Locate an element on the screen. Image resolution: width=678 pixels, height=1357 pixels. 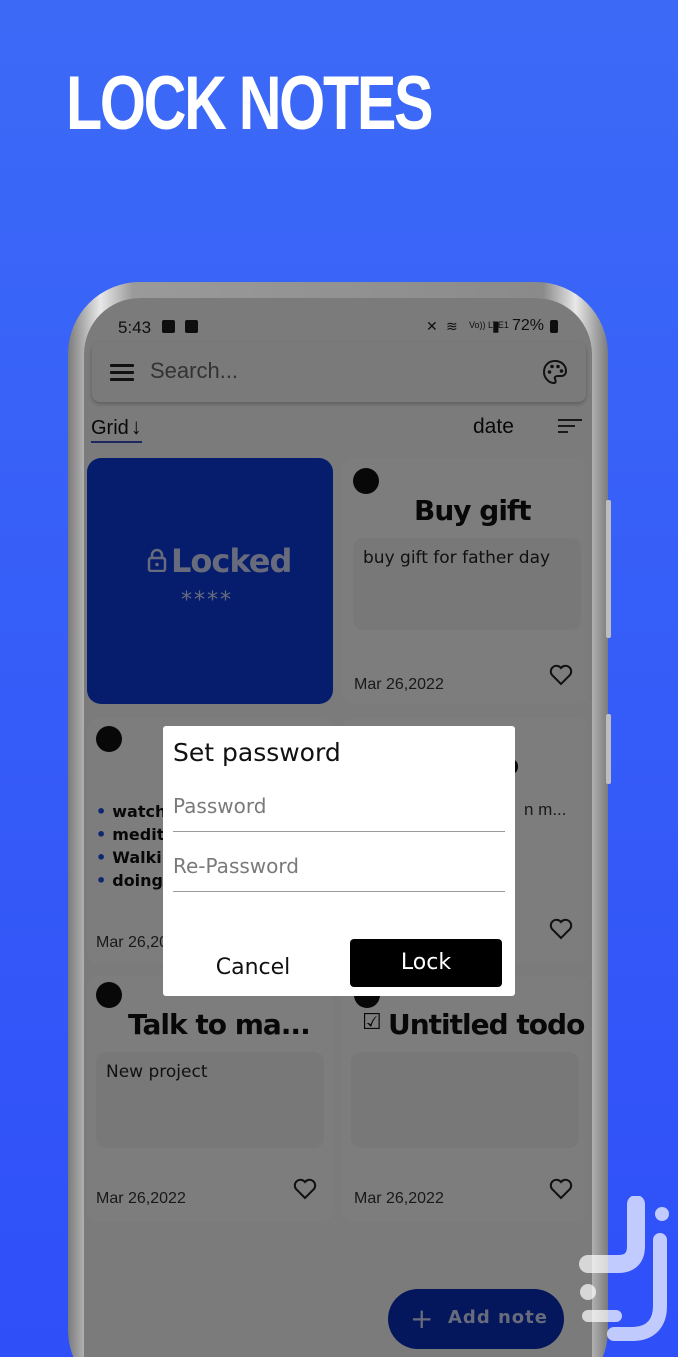
password-field is located at coordinates (339, 811).